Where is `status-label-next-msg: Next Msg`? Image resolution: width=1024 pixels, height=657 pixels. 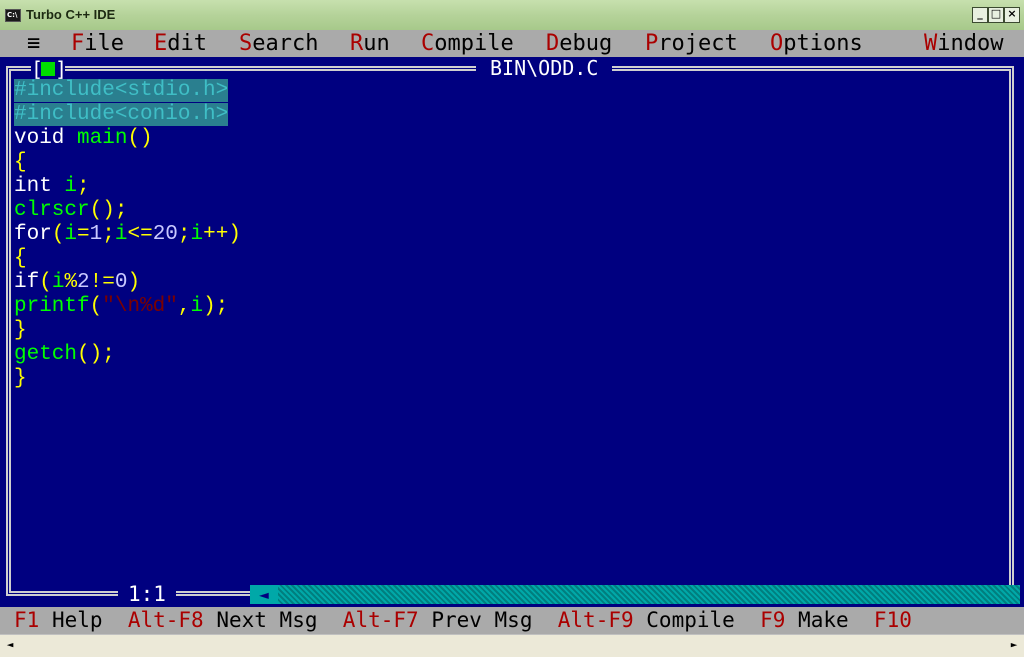
status-label-next-msg: Next Msg is located at coordinates (266, 620).